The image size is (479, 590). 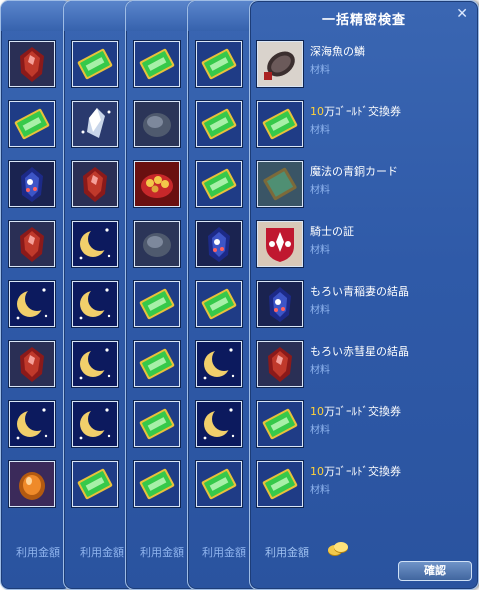 I want to click on close-icon: ✕, so click(x=462, y=14).